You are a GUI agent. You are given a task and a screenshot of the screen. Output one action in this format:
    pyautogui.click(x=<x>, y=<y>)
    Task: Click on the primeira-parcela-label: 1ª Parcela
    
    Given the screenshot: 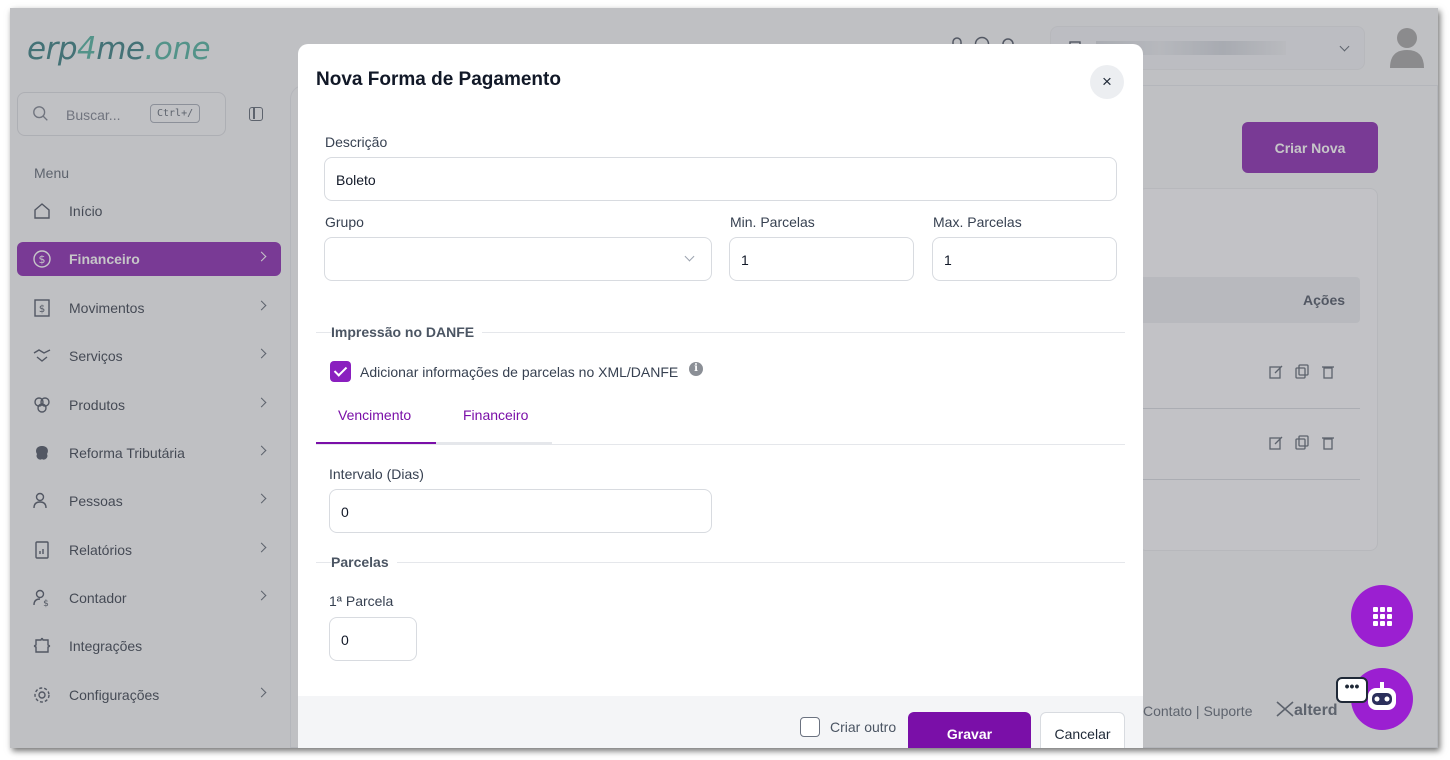 What is the action you would take?
    pyautogui.click(x=361, y=601)
    